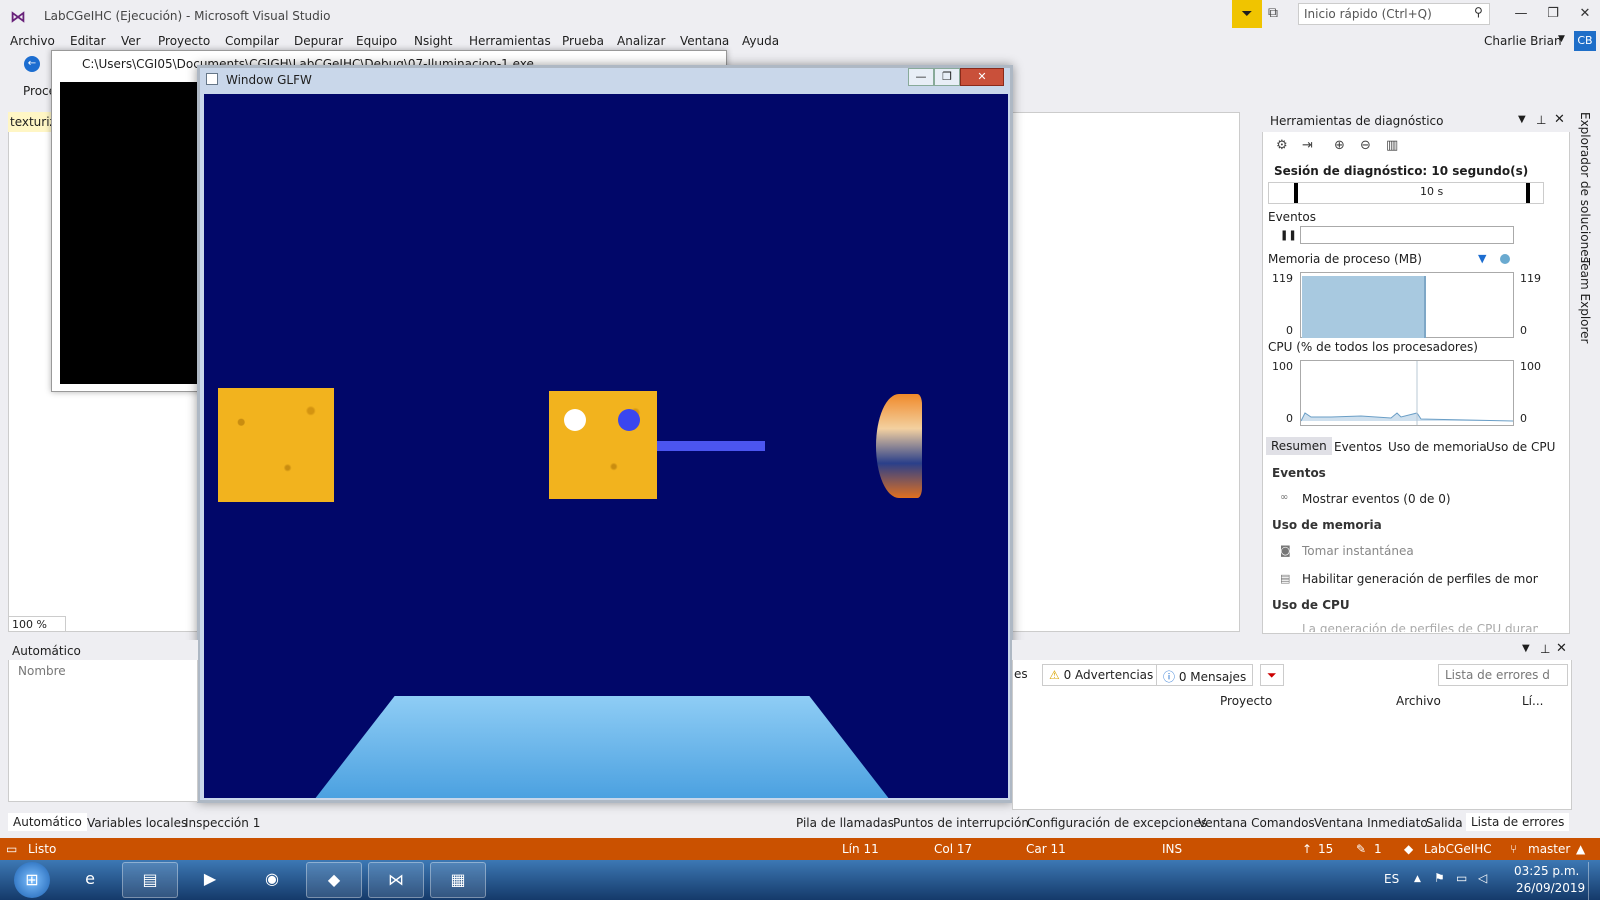  Describe the element at coordinates (1273, 13) in the screenshot. I see `feedback-icon: ⧉` at that location.